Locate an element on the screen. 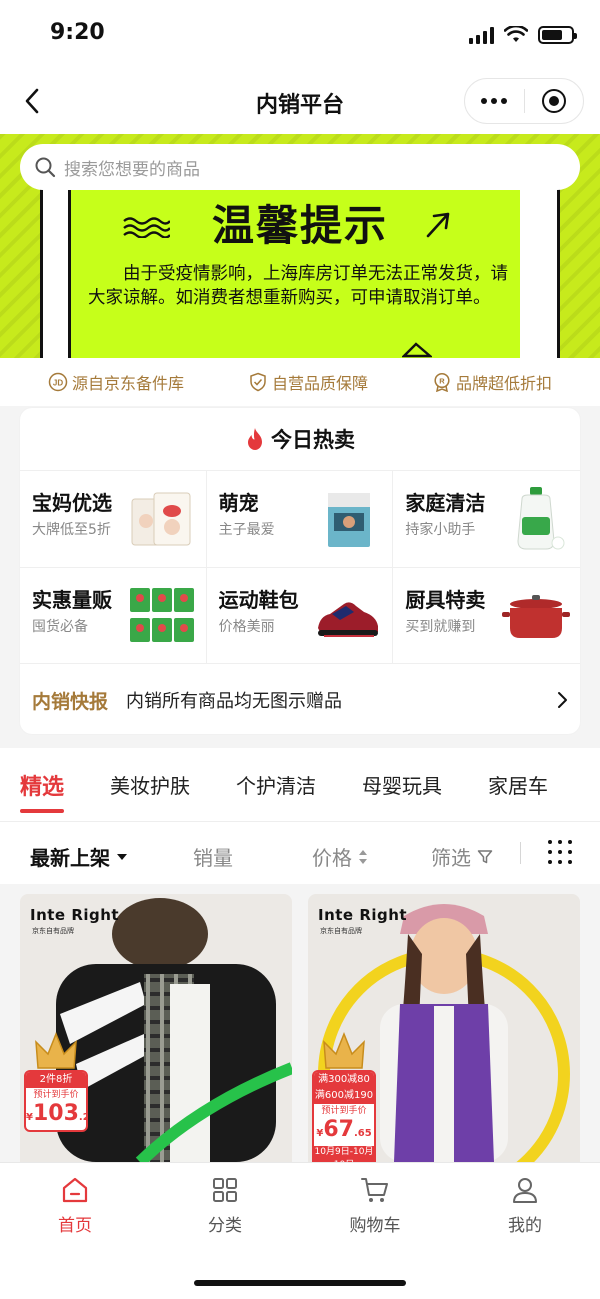 This screenshot has height=1299, width=600. status-time: 9:20 is located at coordinates (77, 32).